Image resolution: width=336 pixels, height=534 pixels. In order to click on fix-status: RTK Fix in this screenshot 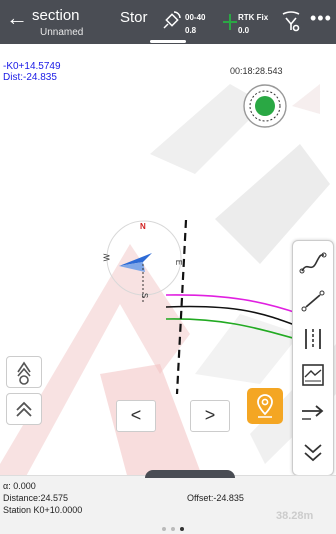, I will do `click(253, 17)`.